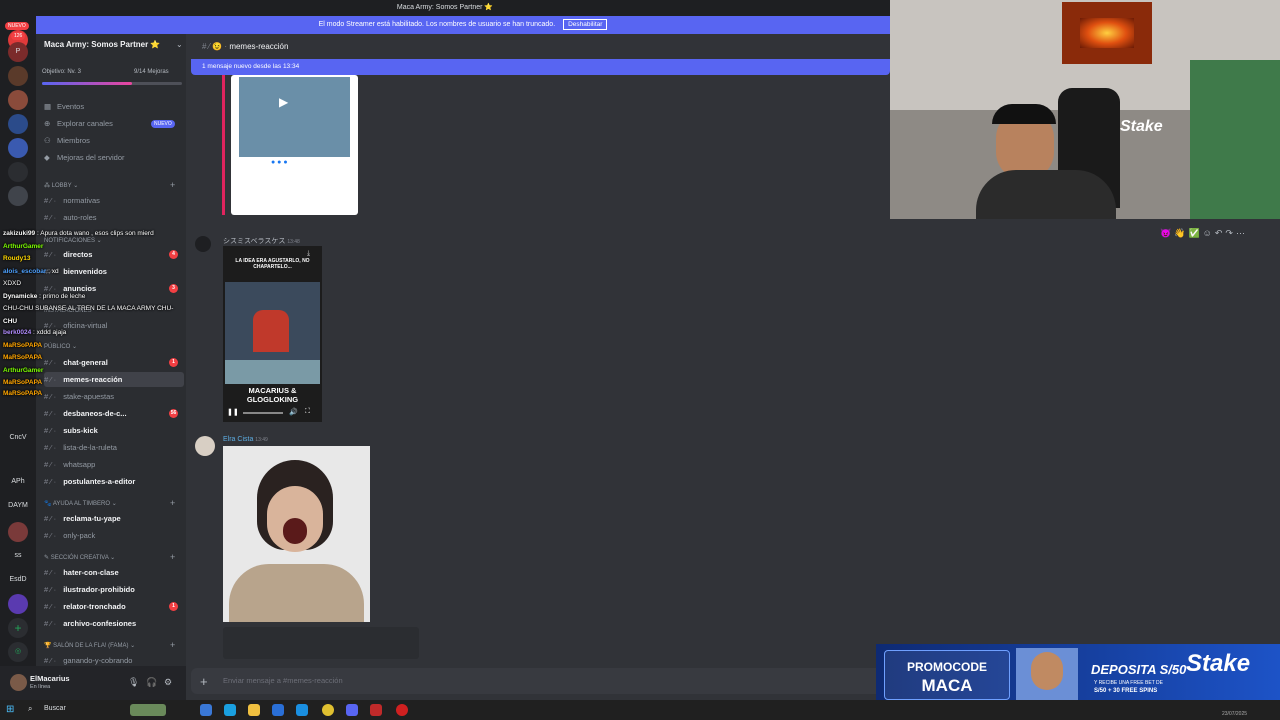 The width and height of the screenshot is (1280, 720). What do you see at coordinates (18, 482) in the screenshot?
I see `server-icon: APh` at bounding box center [18, 482].